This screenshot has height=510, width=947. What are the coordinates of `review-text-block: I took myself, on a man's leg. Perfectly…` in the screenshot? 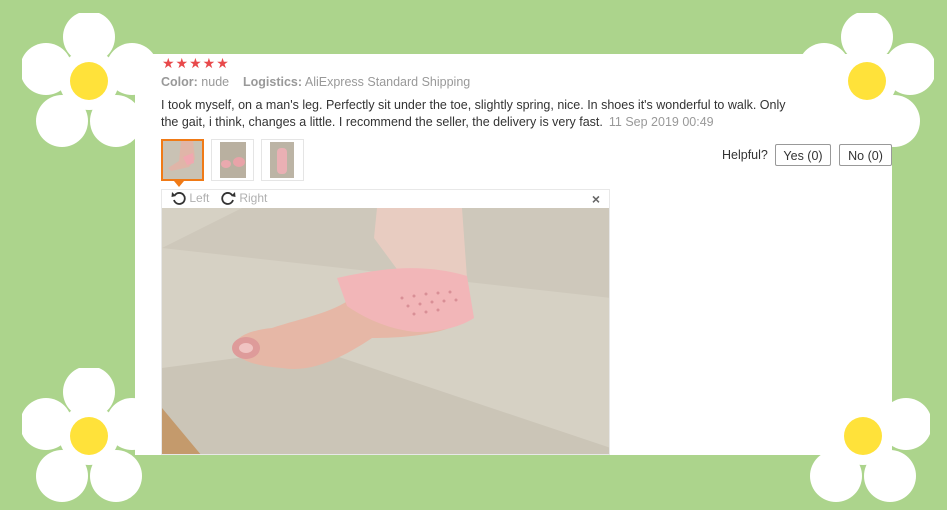 It's located at (481, 114).